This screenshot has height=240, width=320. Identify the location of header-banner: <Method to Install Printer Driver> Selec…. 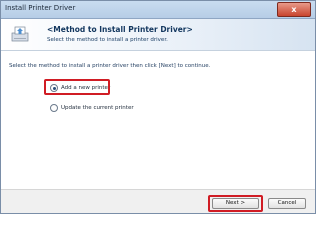
(158, 35).